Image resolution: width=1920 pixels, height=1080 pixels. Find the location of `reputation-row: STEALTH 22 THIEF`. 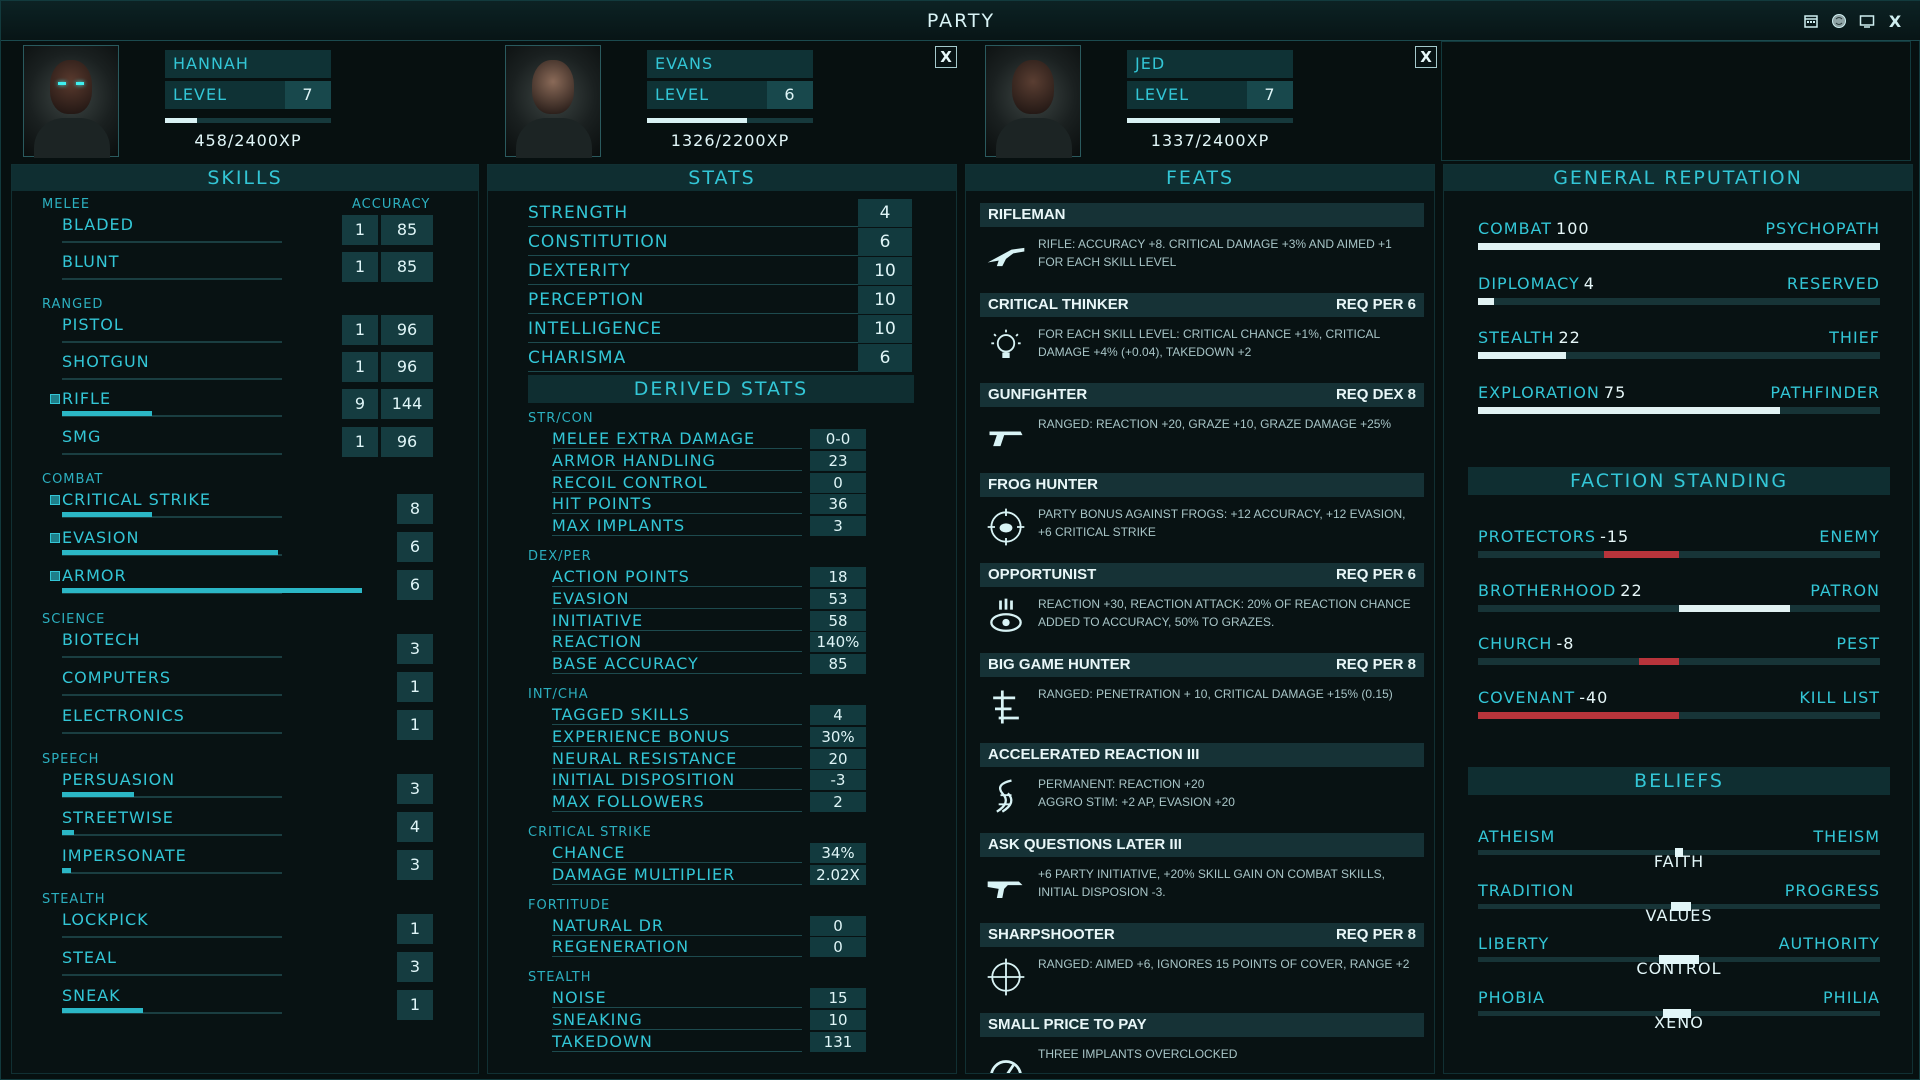

reputation-row: STEALTH 22 THIEF is located at coordinates (1679, 348).